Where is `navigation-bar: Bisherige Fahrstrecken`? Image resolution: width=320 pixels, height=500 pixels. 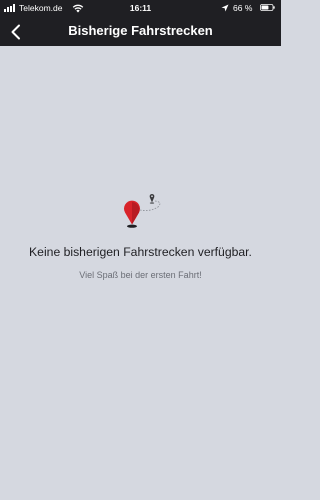
navigation-bar: Bisherige Fahrstrecken is located at coordinates (140, 31).